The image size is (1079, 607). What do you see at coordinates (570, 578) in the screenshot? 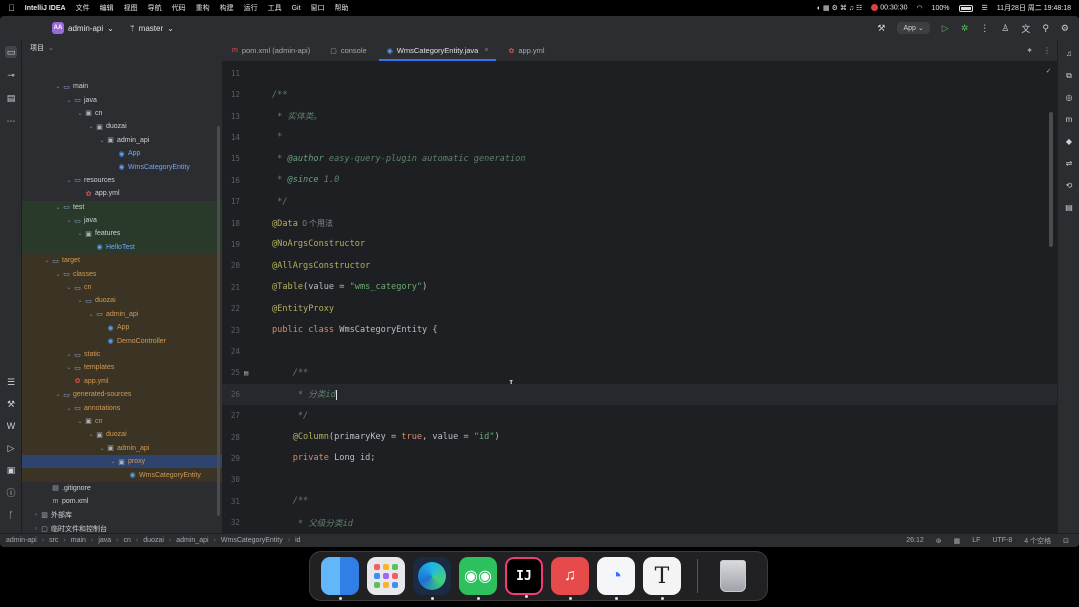
I see `netease-music-app-icon: ♫` at bounding box center [570, 578].